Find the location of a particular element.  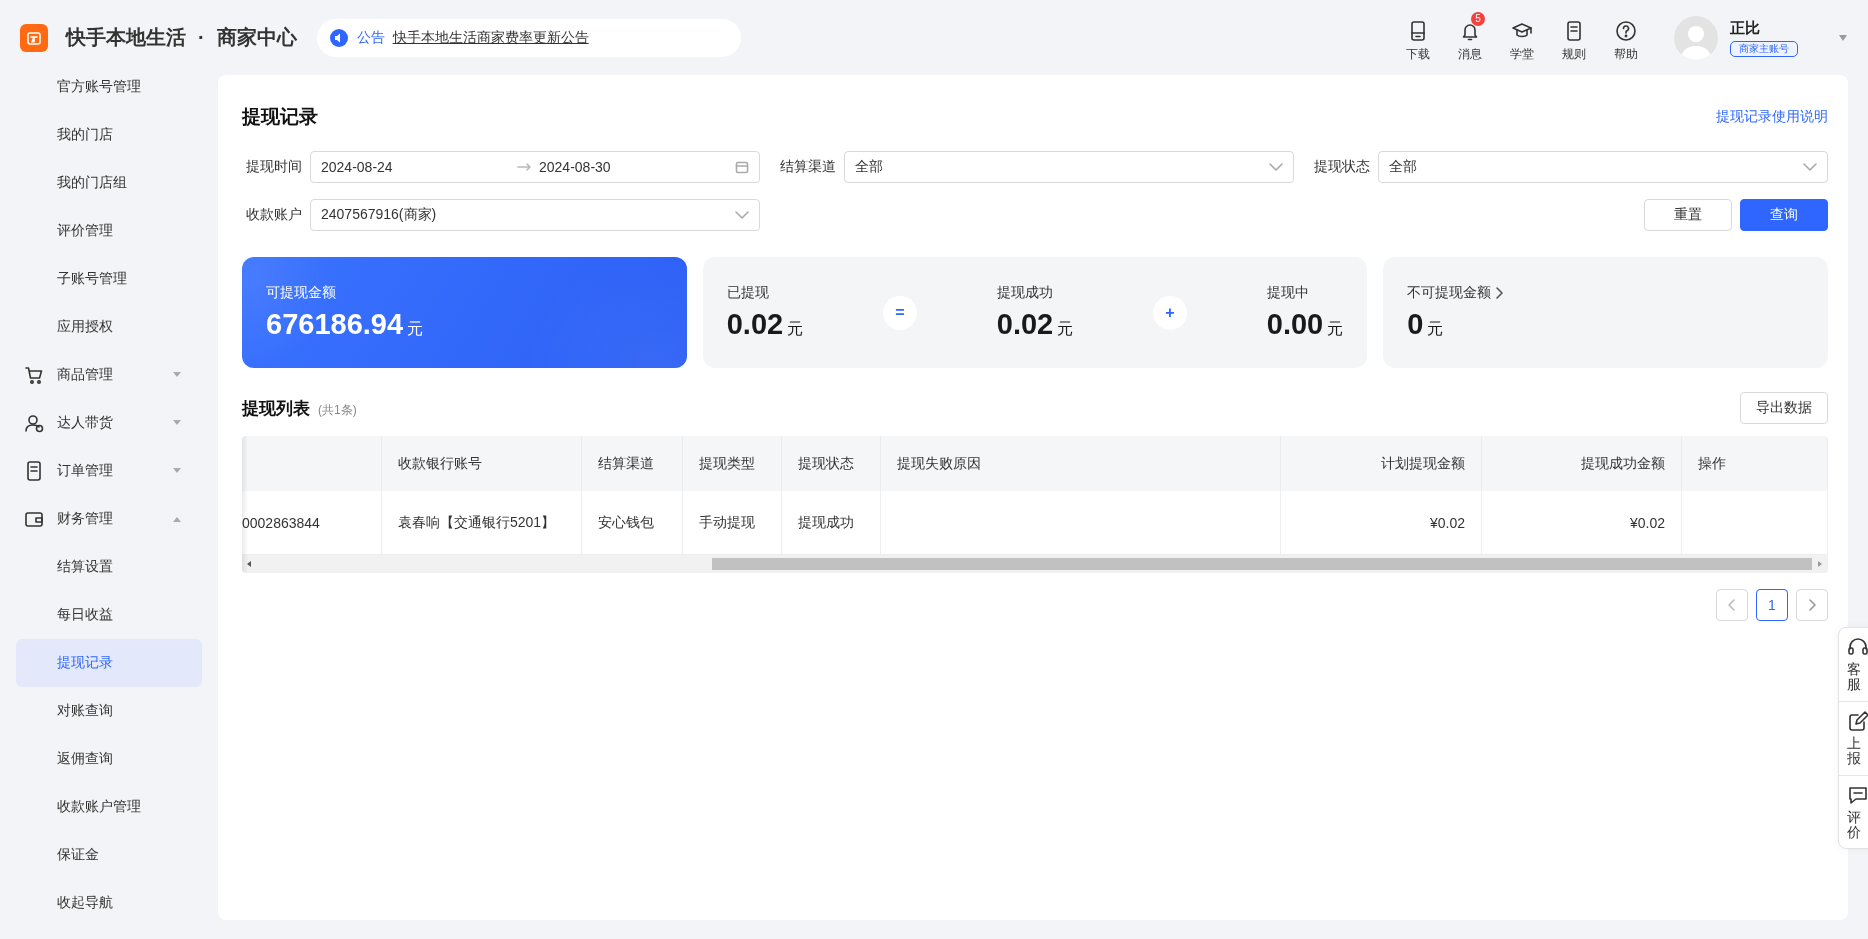

nav-item: 收款账户管理 is located at coordinates (109, 807).